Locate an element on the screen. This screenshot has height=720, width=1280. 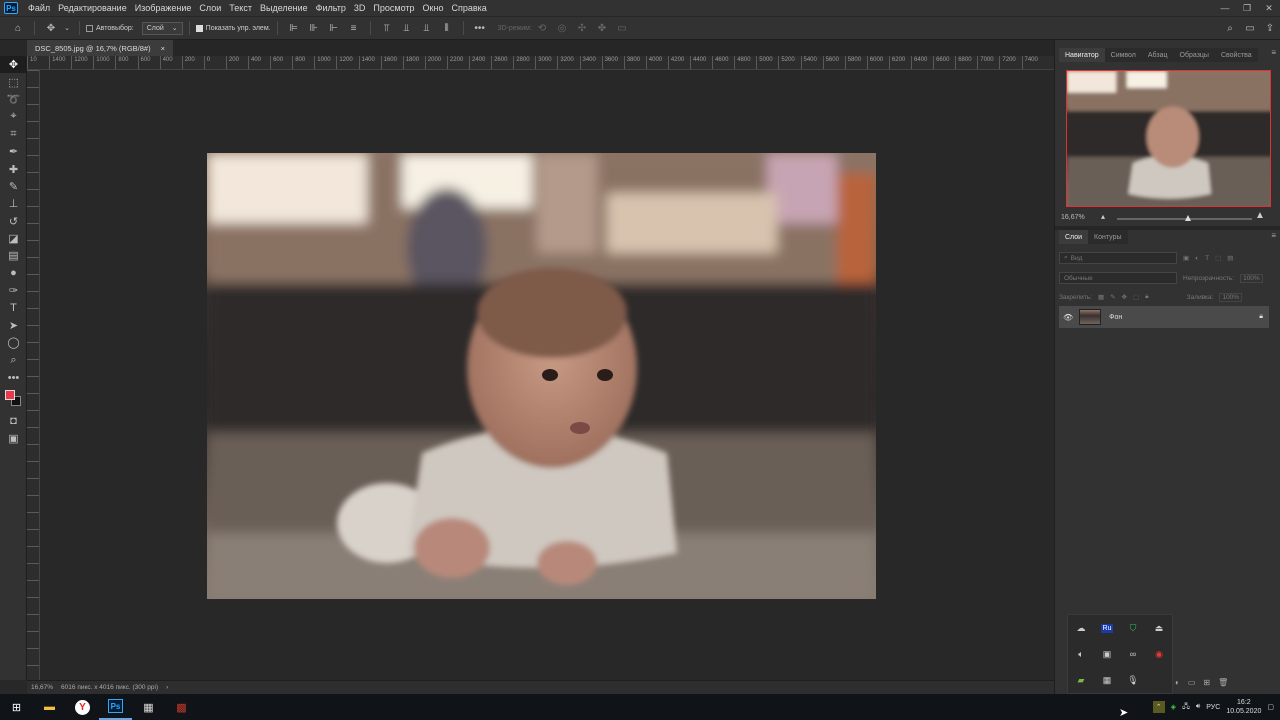
language-indicator: РУС is located at coordinates (1213, 707).